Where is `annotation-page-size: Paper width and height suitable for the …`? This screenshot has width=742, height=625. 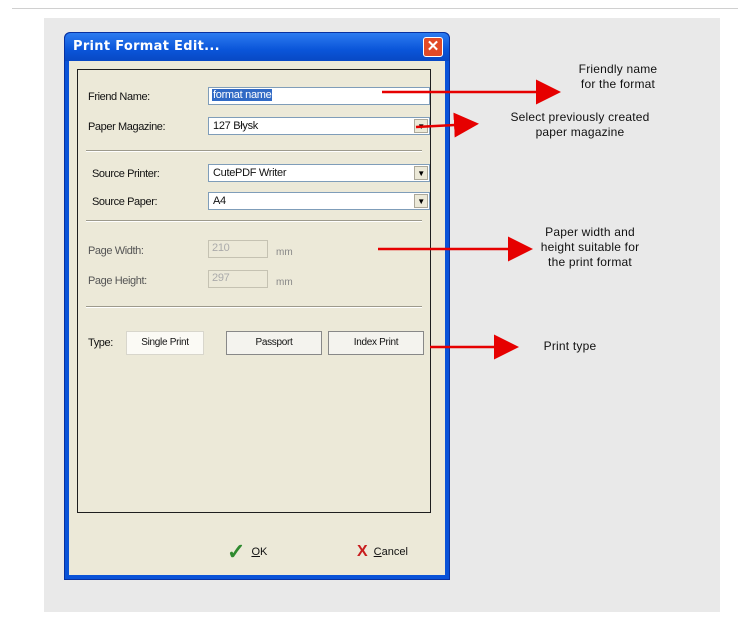 annotation-page-size: Paper width and height suitable for the … is located at coordinates (590, 247).